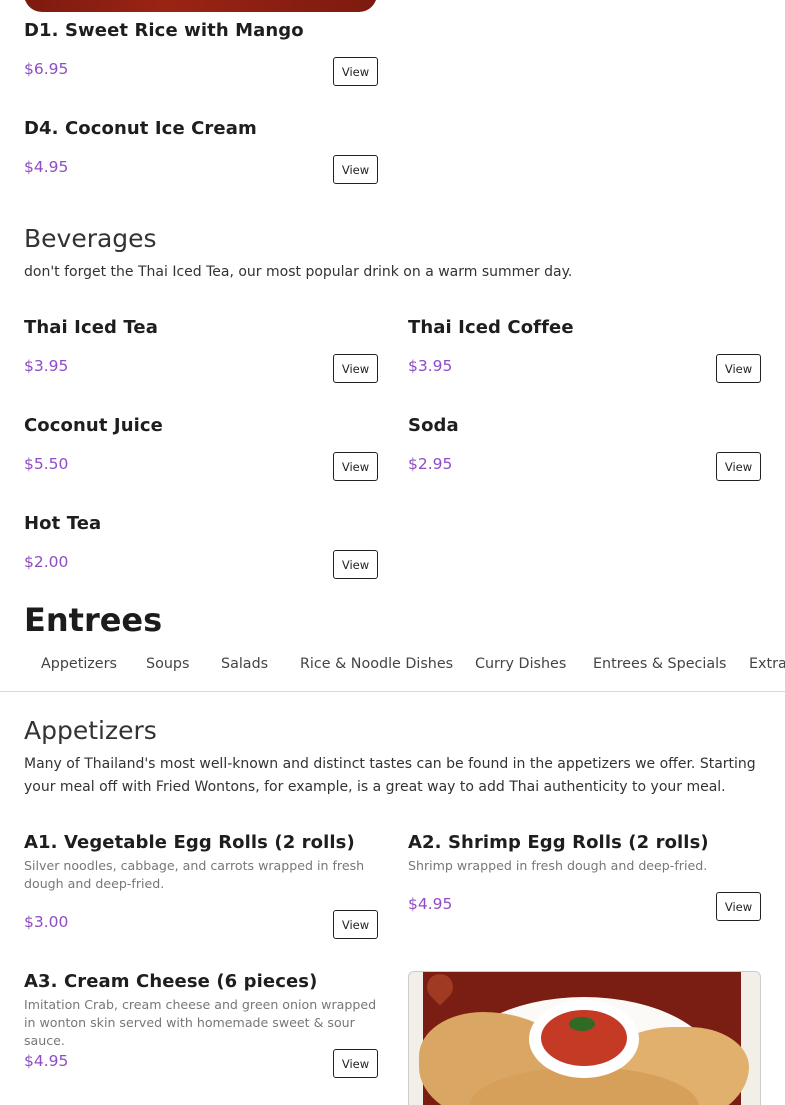  What do you see at coordinates (244, 664) in the screenshot?
I see `tab-salads: Salads` at bounding box center [244, 664].